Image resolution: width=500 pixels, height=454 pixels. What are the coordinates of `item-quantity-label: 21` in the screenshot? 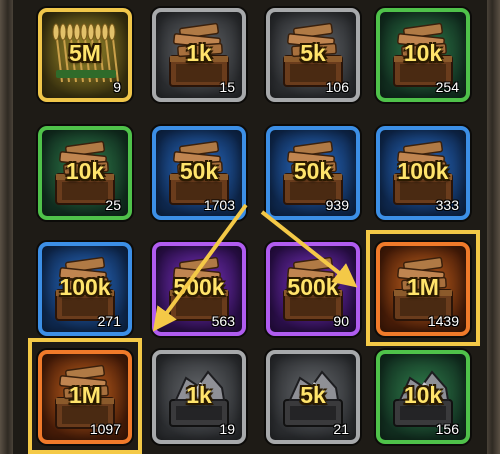 It's located at (341, 429).